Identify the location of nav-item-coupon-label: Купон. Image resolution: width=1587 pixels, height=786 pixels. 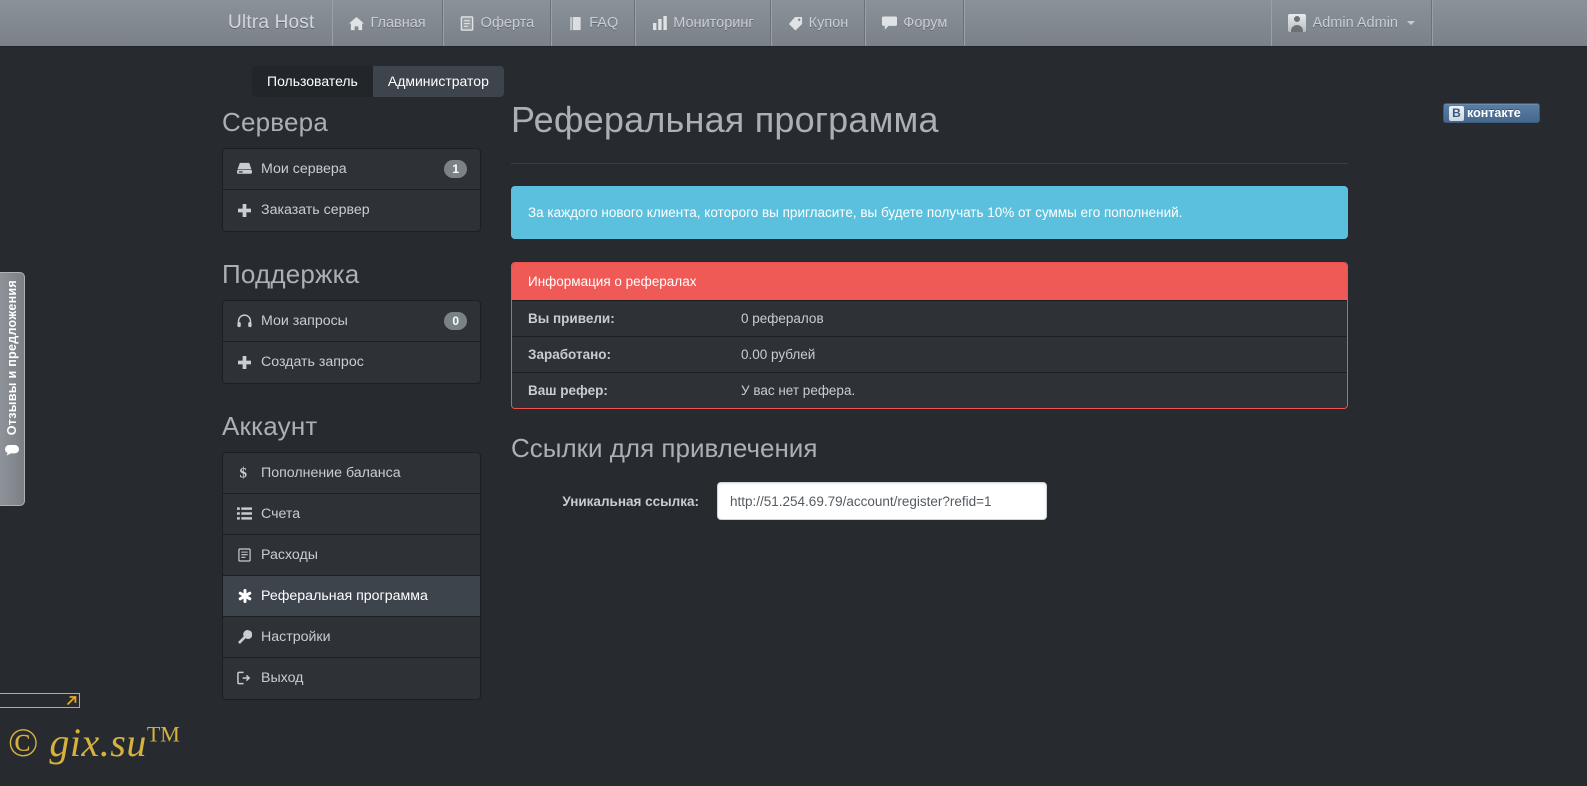
(828, 23).